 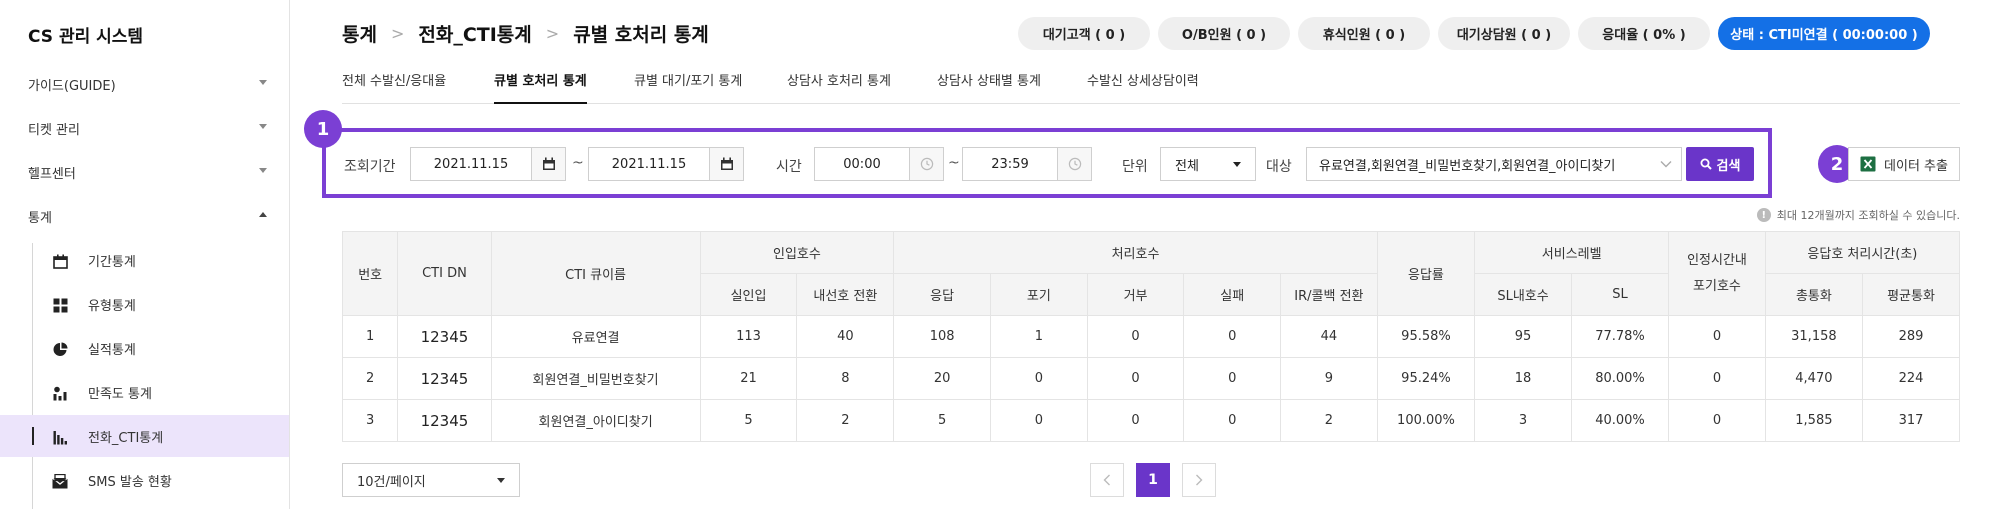 I want to click on sidebar-item-performance-stats: 실적통계, so click(x=144, y=348).